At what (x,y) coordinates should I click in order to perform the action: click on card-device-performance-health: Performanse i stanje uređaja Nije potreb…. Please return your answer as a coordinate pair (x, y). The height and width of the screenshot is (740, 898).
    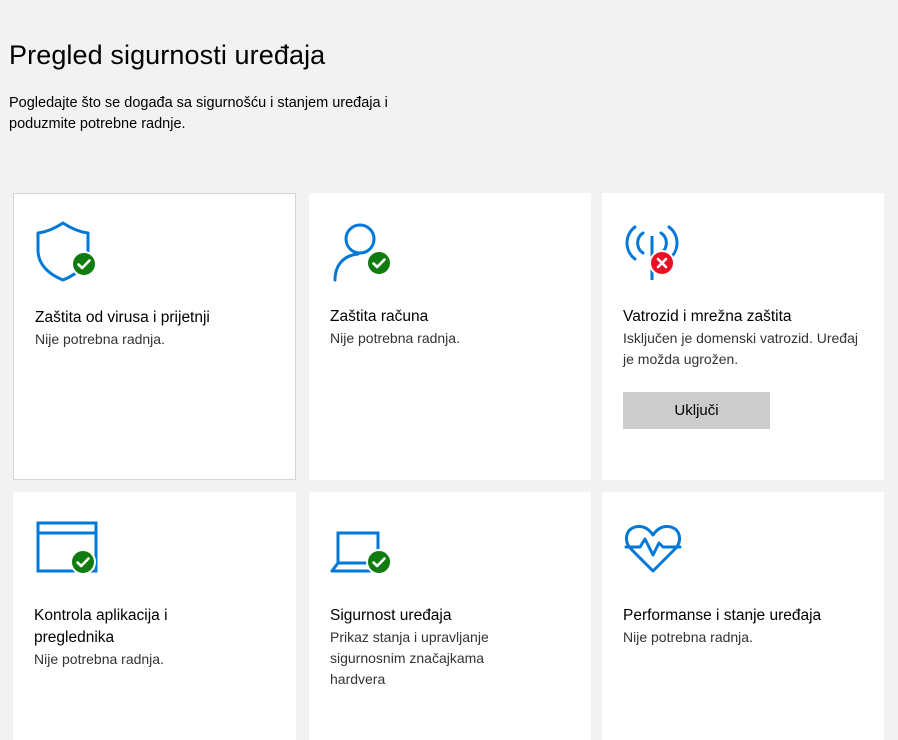
    Looking at the image, I should click on (743, 616).